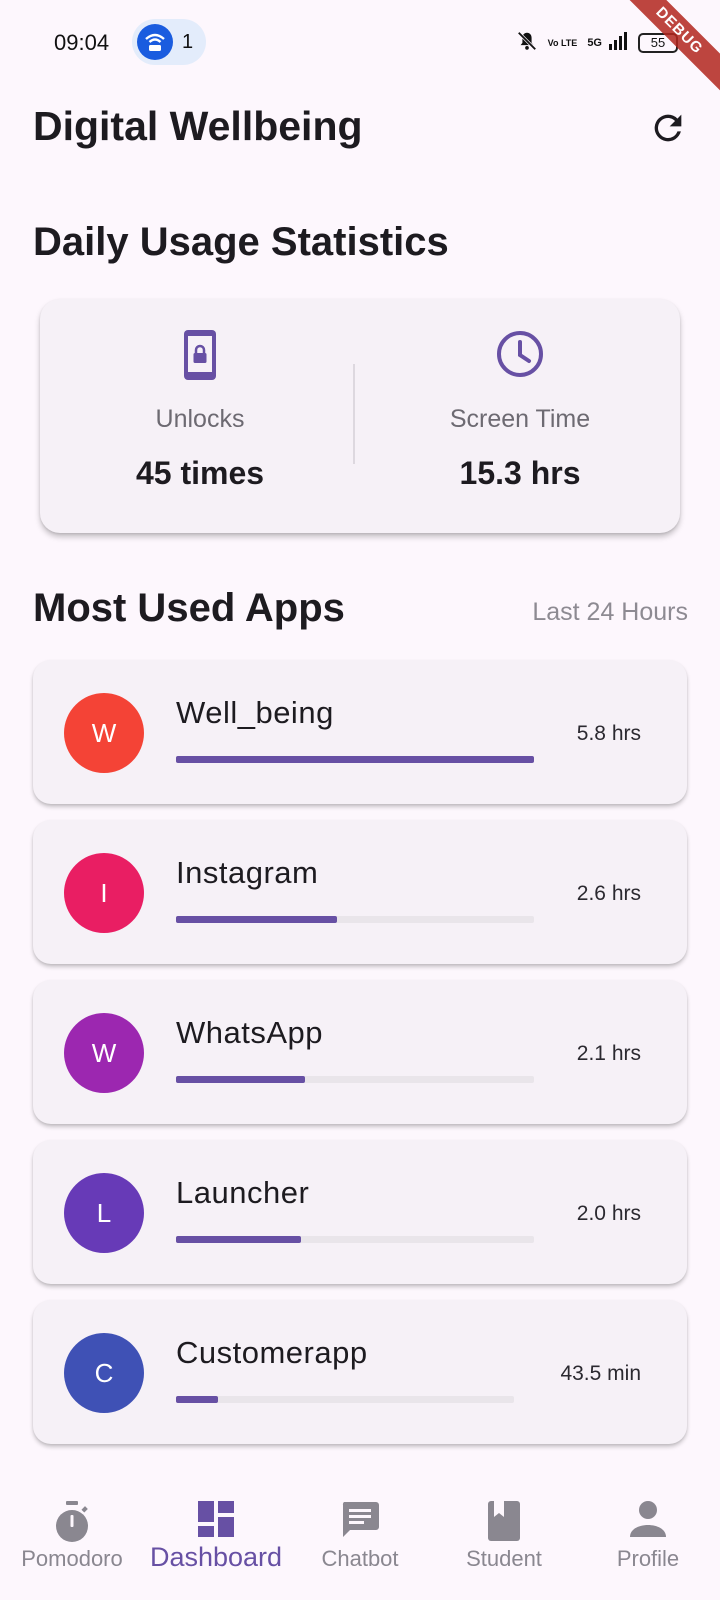  I want to click on status-time: 09:04, so click(82, 42).